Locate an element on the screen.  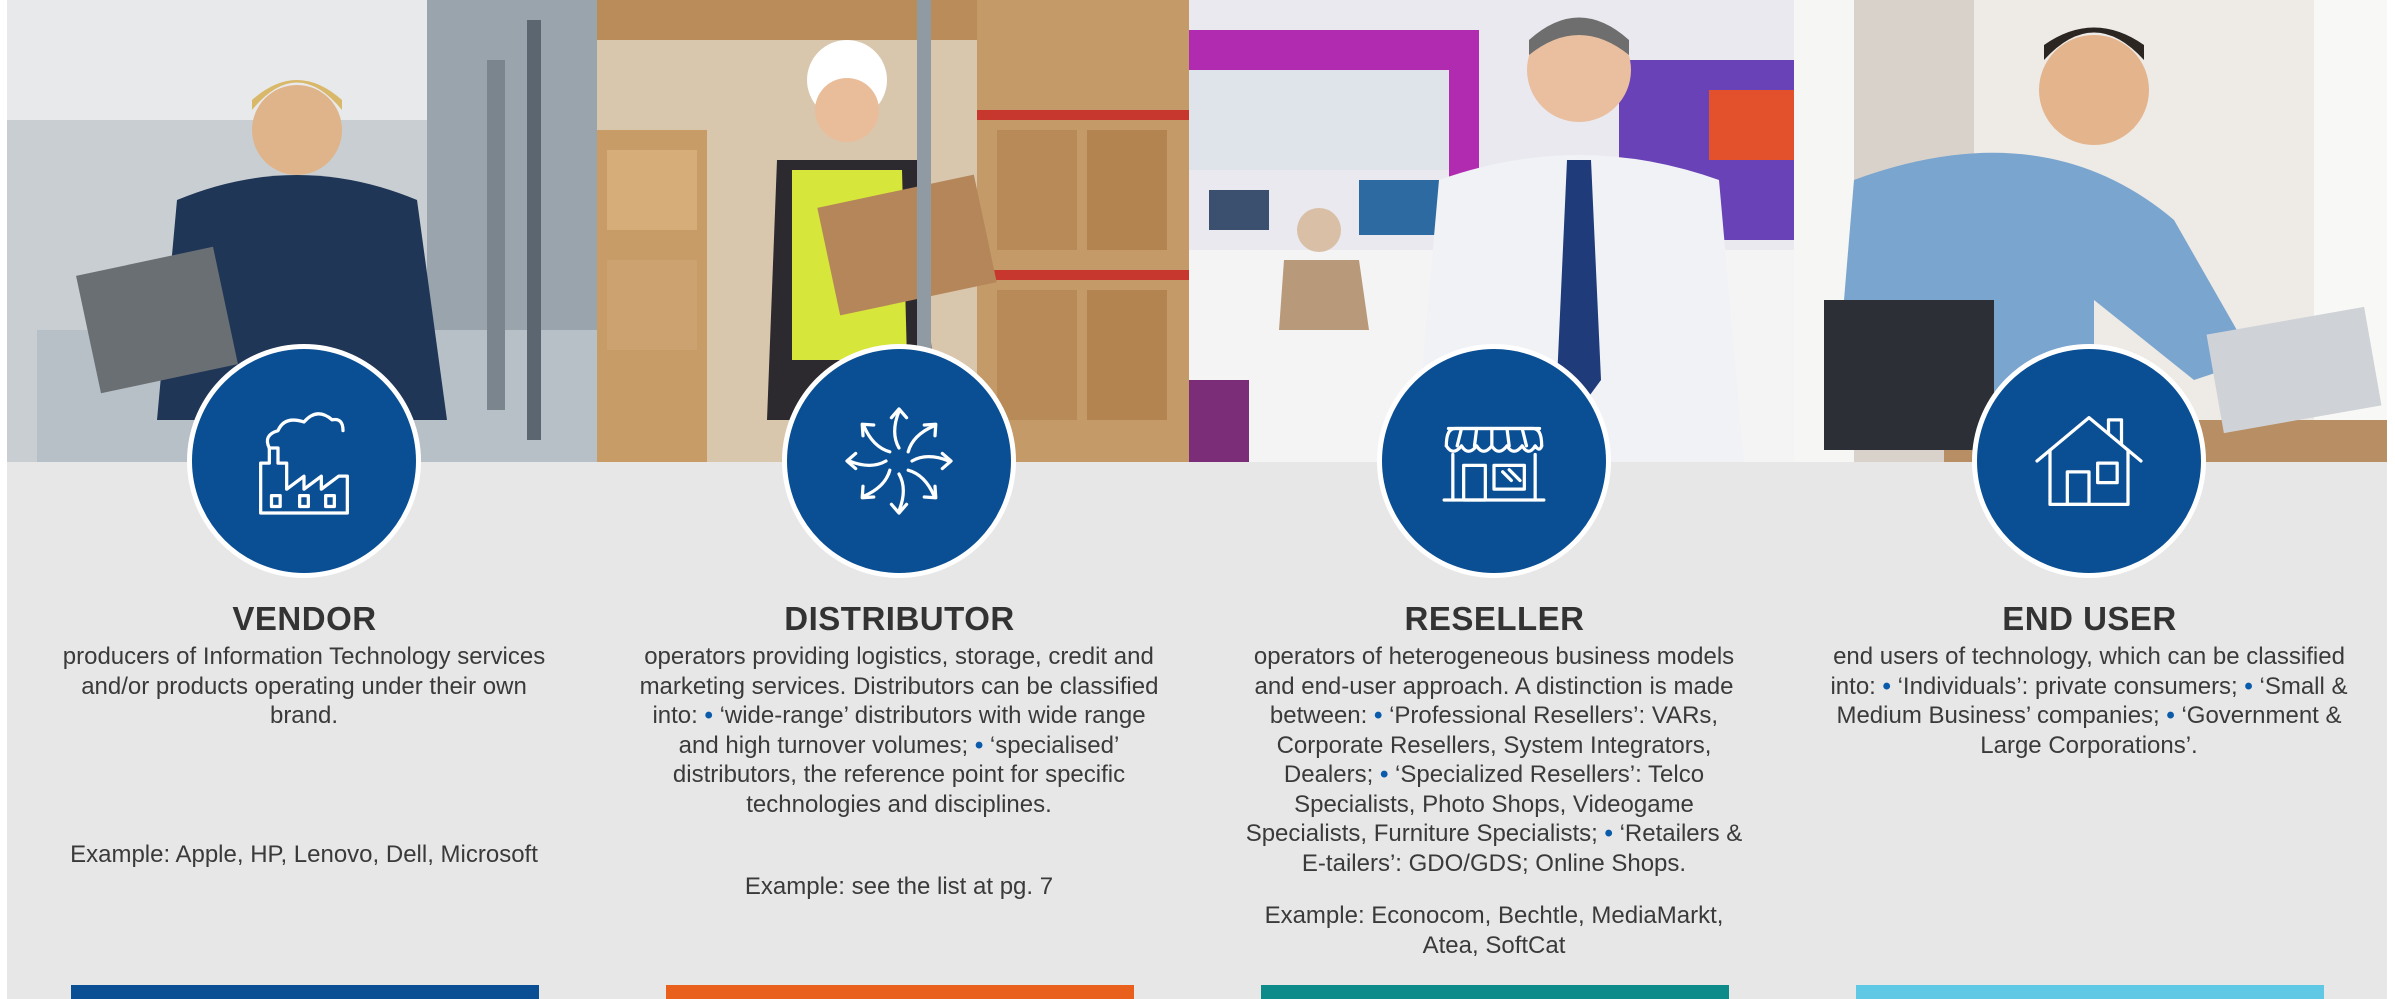
vendor-badge is located at coordinates (304, 461).